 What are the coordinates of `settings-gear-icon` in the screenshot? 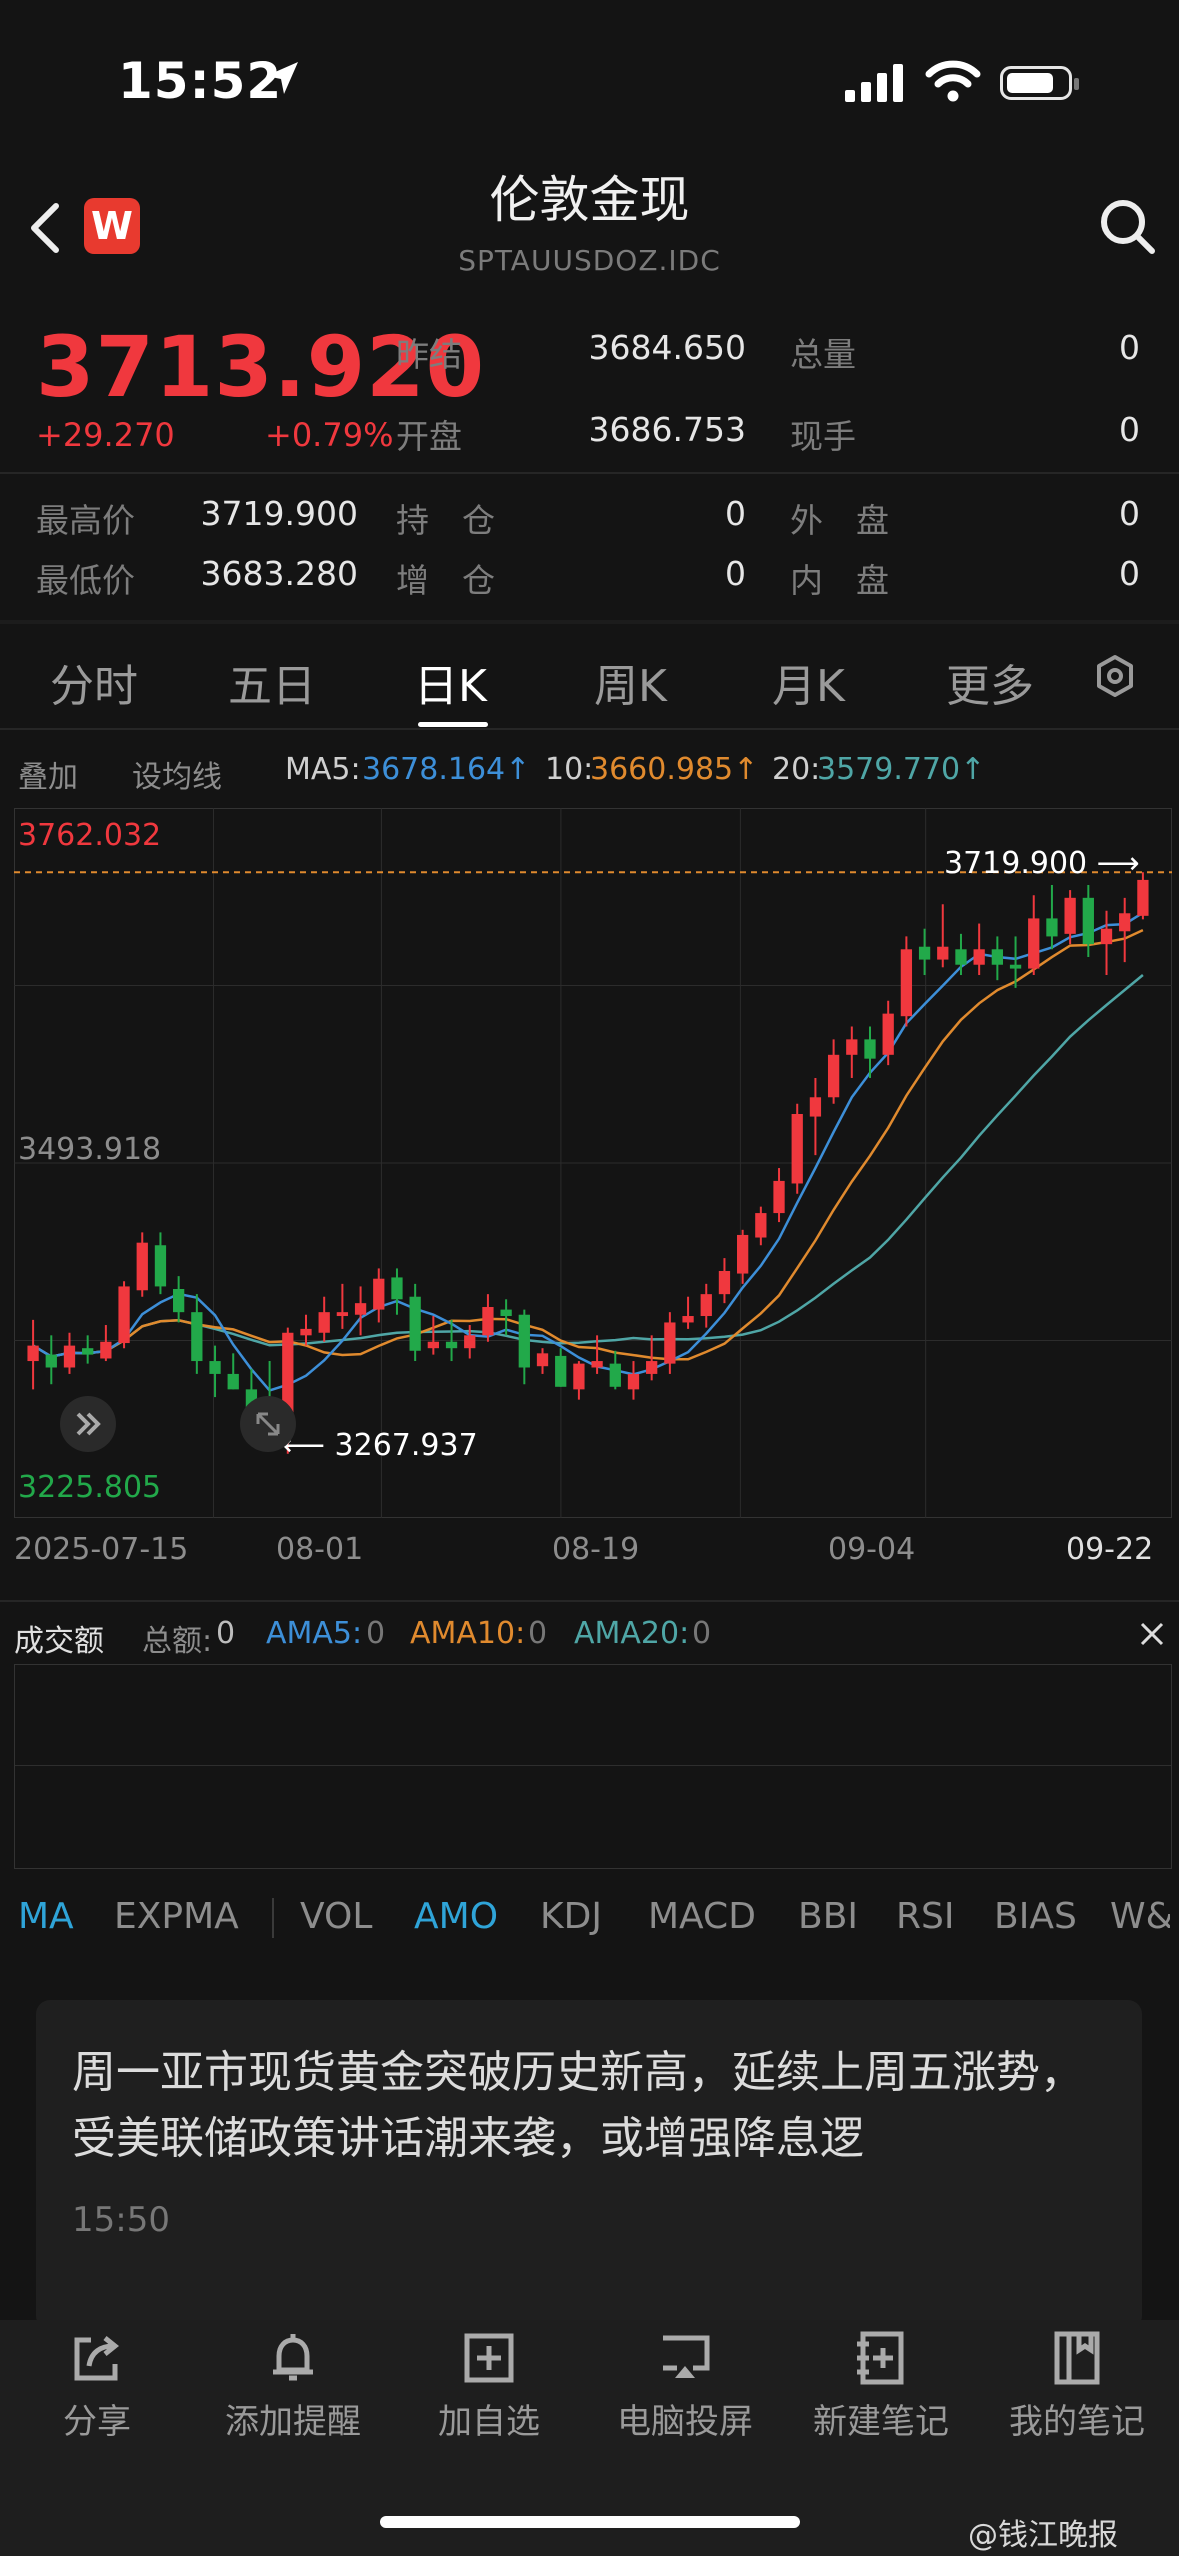 It's located at (1115, 676).